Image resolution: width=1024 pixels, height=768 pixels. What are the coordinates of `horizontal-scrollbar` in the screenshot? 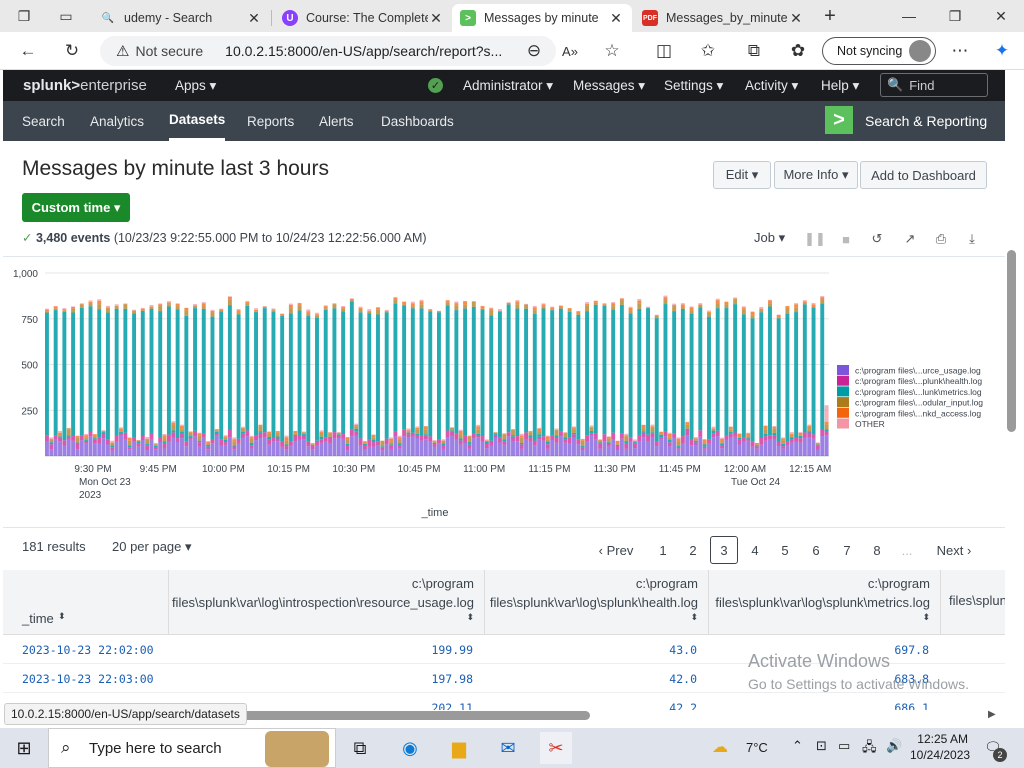 It's located at (415, 715).